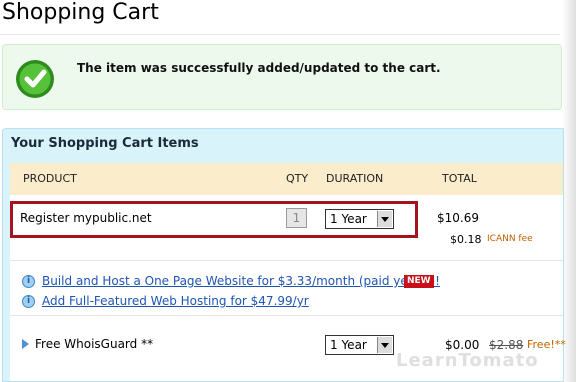 The height and width of the screenshot is (382, 576). I want to click on icann-fee-label: ICANN fee, so click(510, 239).